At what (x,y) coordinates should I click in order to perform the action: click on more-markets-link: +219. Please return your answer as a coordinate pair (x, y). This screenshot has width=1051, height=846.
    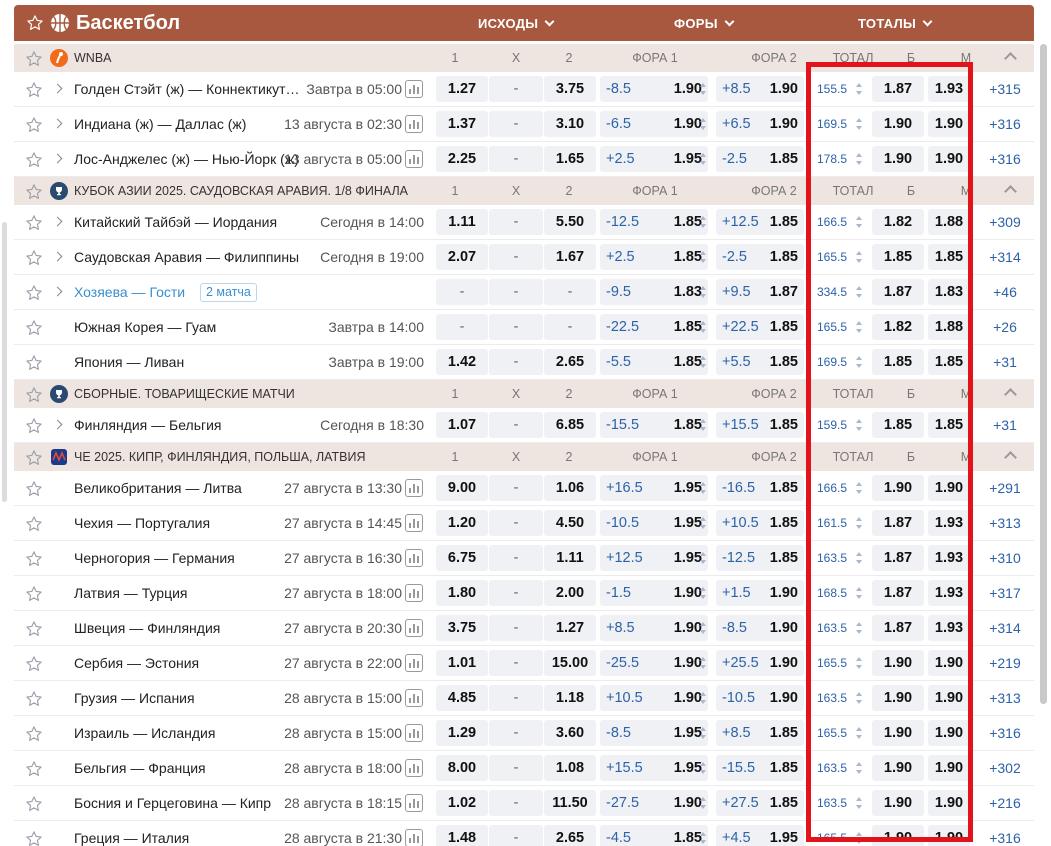
    Looking at the image, I should click on (1005, 663).